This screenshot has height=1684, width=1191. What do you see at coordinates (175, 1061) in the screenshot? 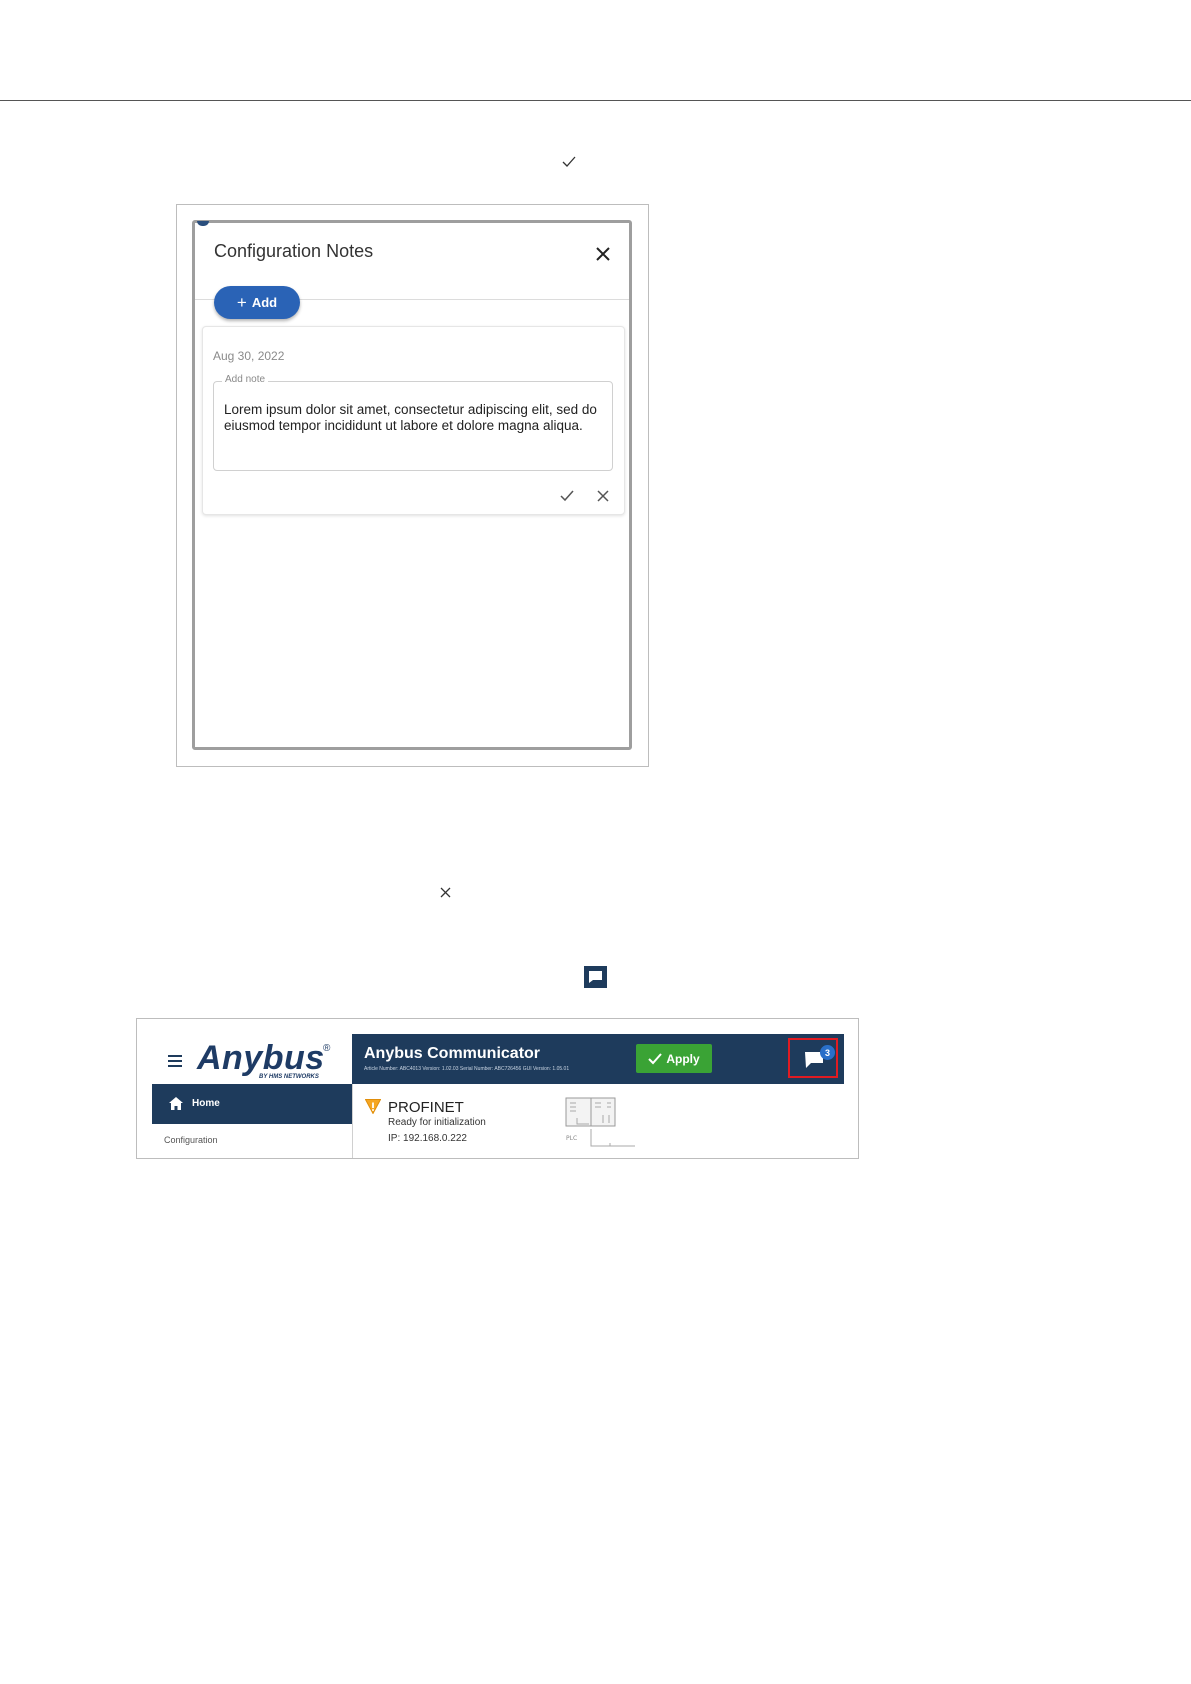
I see `hamburger-menu-icon` at bounding box center [175, 1061].